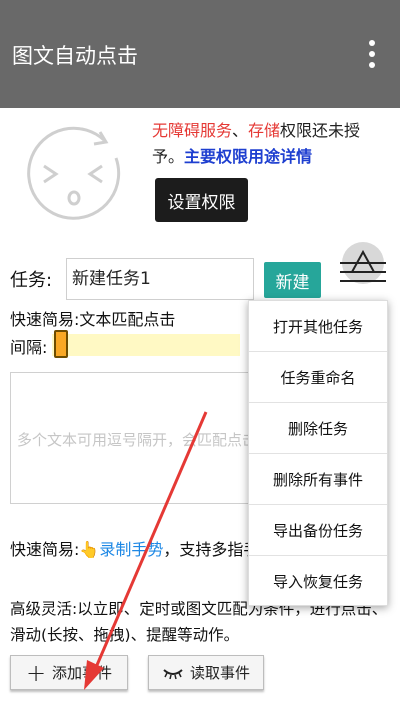  Describe the element at coordinates (292, 280) in the screenshot. I see `new-task-button: 新建` at that location.